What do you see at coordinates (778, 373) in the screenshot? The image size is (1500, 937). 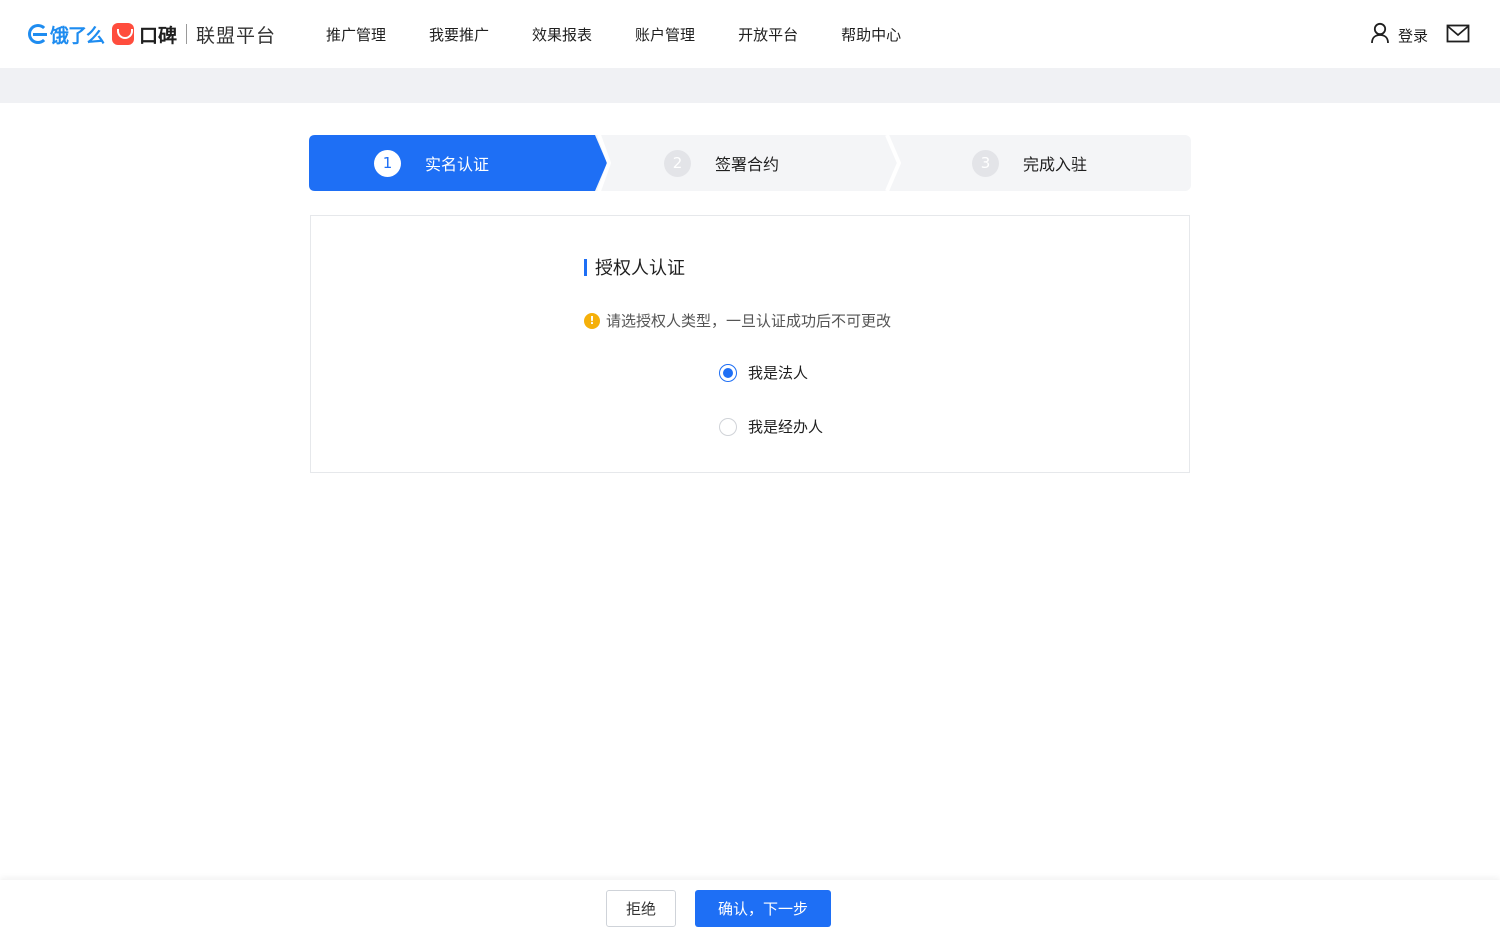 I see `radio-label: 我是法人` at bounding box center [778, 373].